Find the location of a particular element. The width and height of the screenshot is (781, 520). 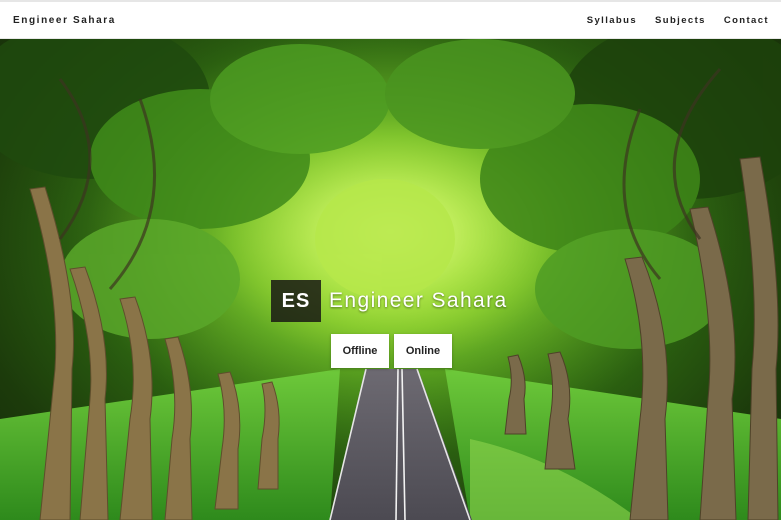

nav-link-contact: Contact is located at coordinates (746, 20).